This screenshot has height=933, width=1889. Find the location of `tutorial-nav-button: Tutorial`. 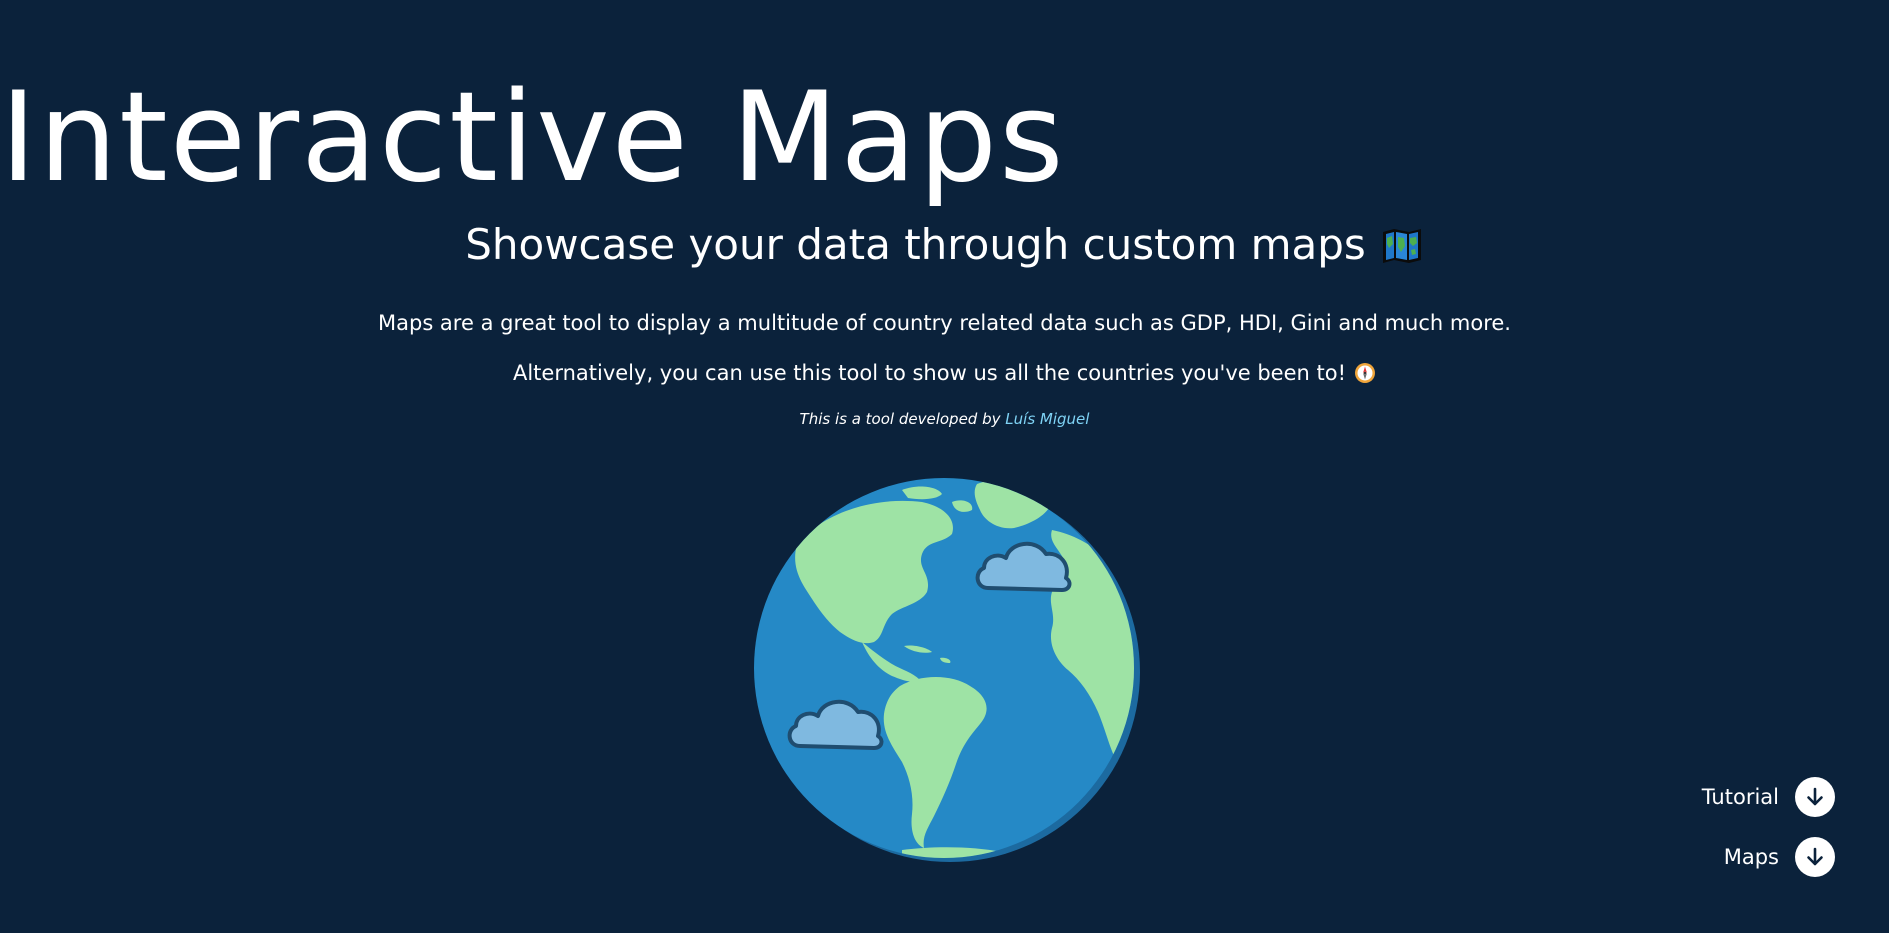

tutorial-nav-button: Tutorial is located at coordinates (1735, 797).